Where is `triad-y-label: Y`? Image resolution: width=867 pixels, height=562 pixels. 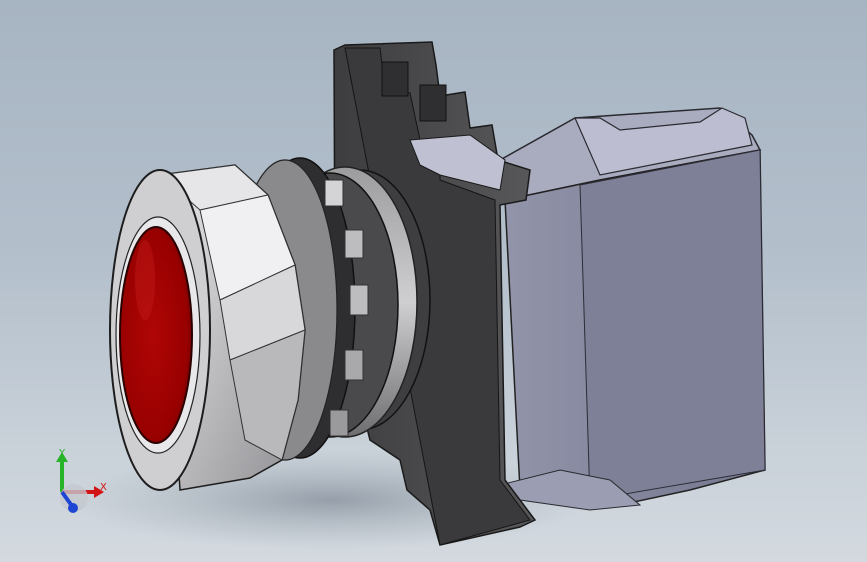
triad-y-label: Y is located at coordinates (62, 453).